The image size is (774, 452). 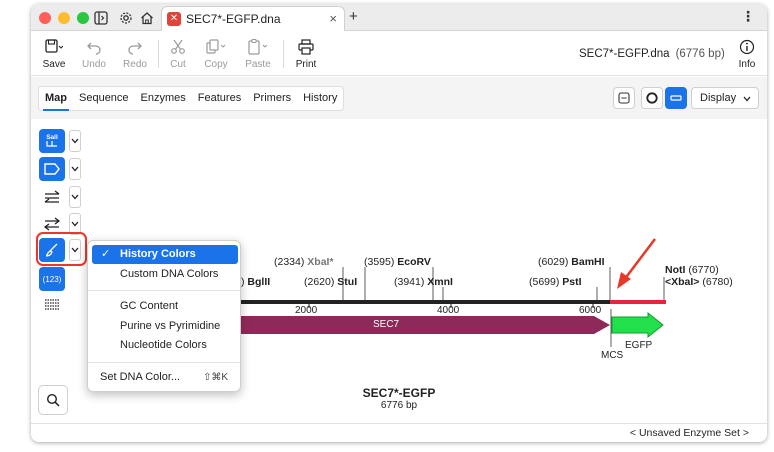 What do you see at coordinates (347, 282) in the screenshot?
I see `enzyme-name: StuI` at bounding box center [347, 282].